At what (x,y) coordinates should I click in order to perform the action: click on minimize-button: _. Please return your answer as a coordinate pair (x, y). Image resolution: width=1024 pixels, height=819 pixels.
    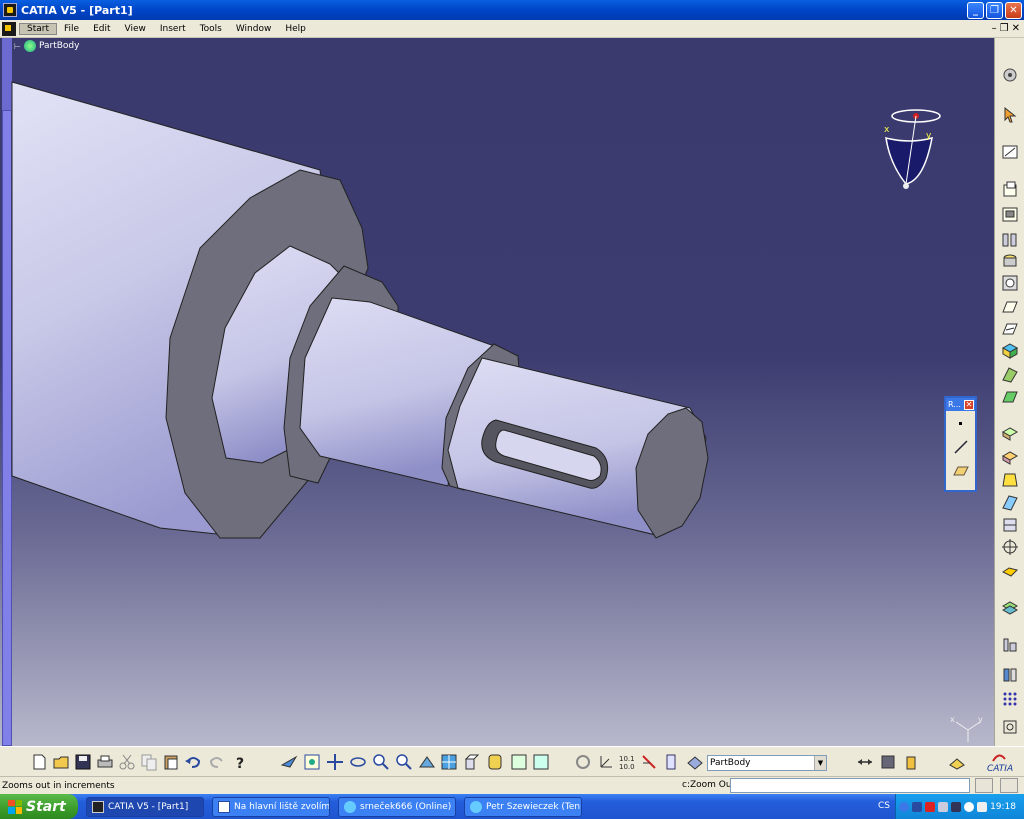
    Looking at the image, I should click on (975, 10).